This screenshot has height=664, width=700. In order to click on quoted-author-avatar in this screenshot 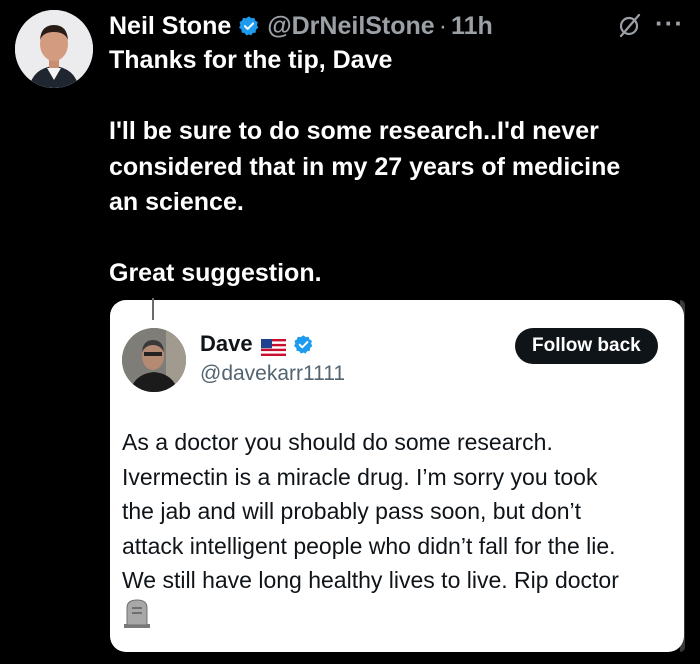, I will do `click(154, 360)`.